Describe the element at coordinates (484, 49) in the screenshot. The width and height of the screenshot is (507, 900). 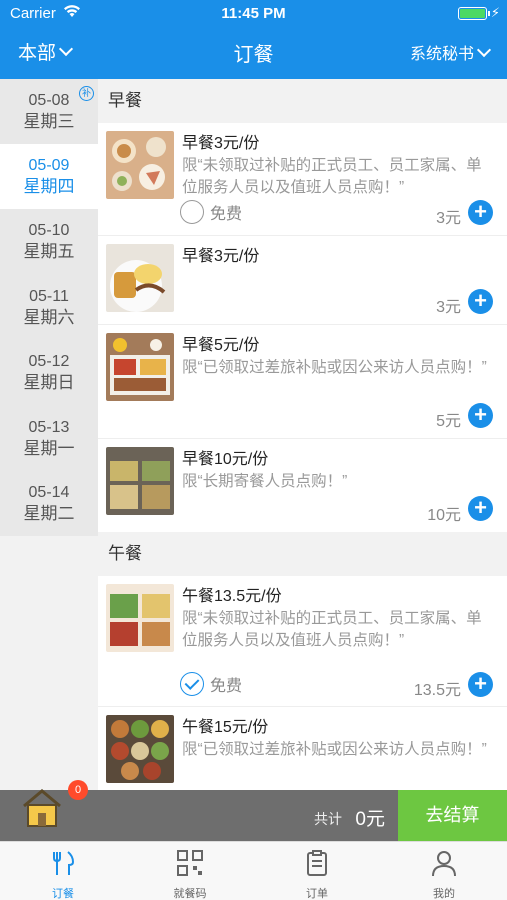
I see `chevron-down-icon` at that location.